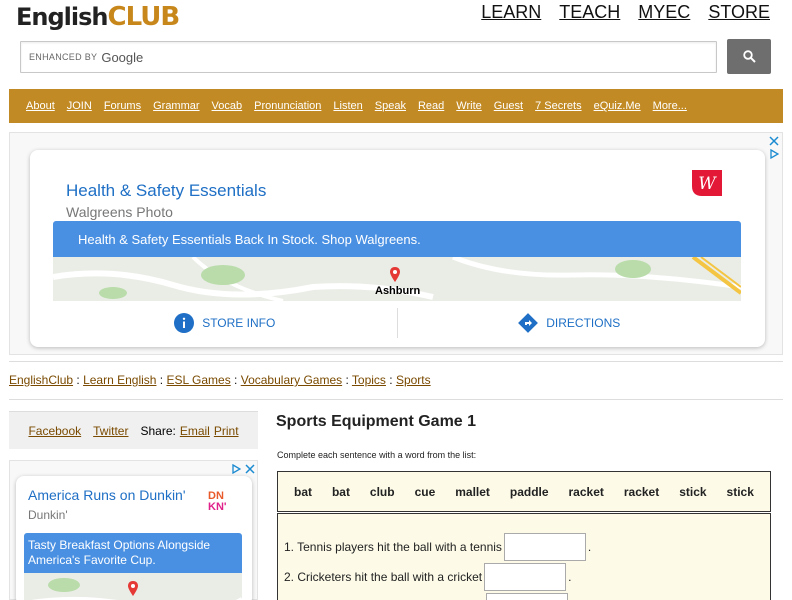  What do you see at coordinates (664, 12) in the screenshot?
I see `top-nav-myec: MYEC` at bounding box center [664, 12].